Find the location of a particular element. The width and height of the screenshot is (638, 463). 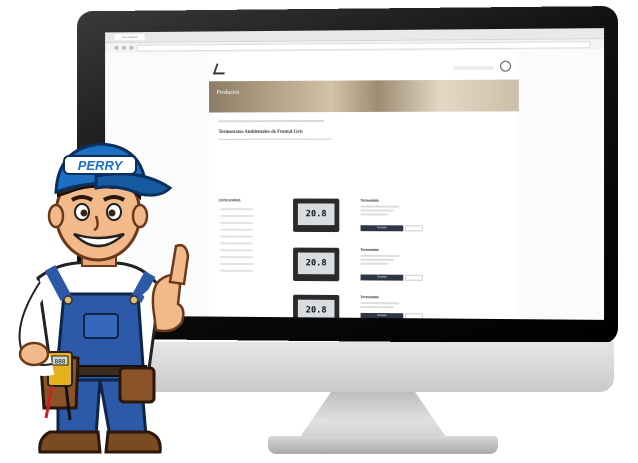

site-logo is located at coordinates (220, 69).